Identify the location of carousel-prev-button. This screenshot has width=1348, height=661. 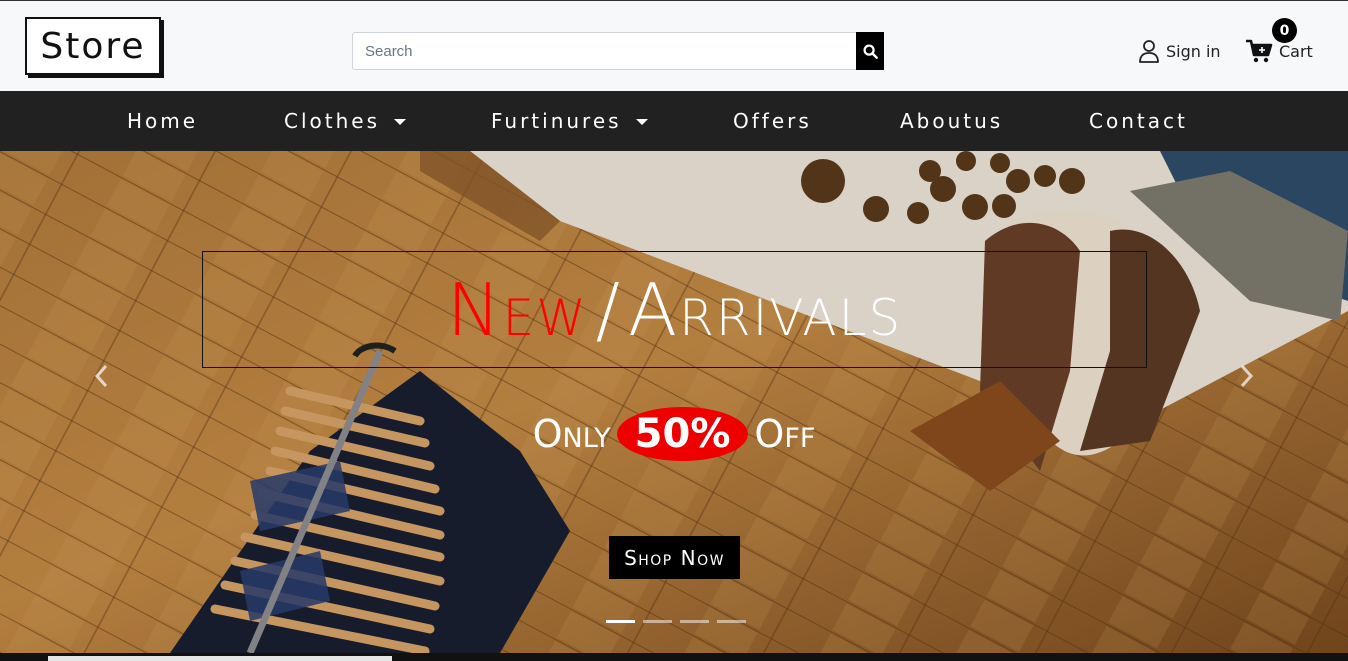
(101, 376).